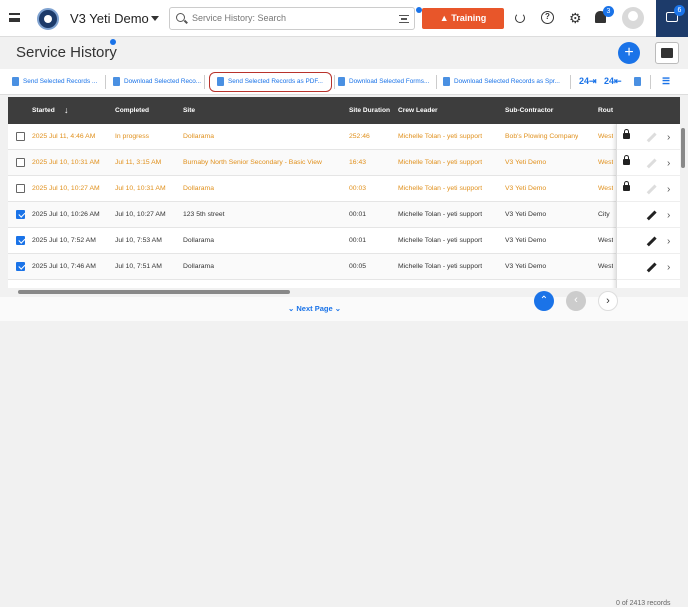 This screenshot has height=607, width=688. What do you see at coordinates (667, 53) in the screenshot?
I see `export-icon` at bounding box center [667, 53].